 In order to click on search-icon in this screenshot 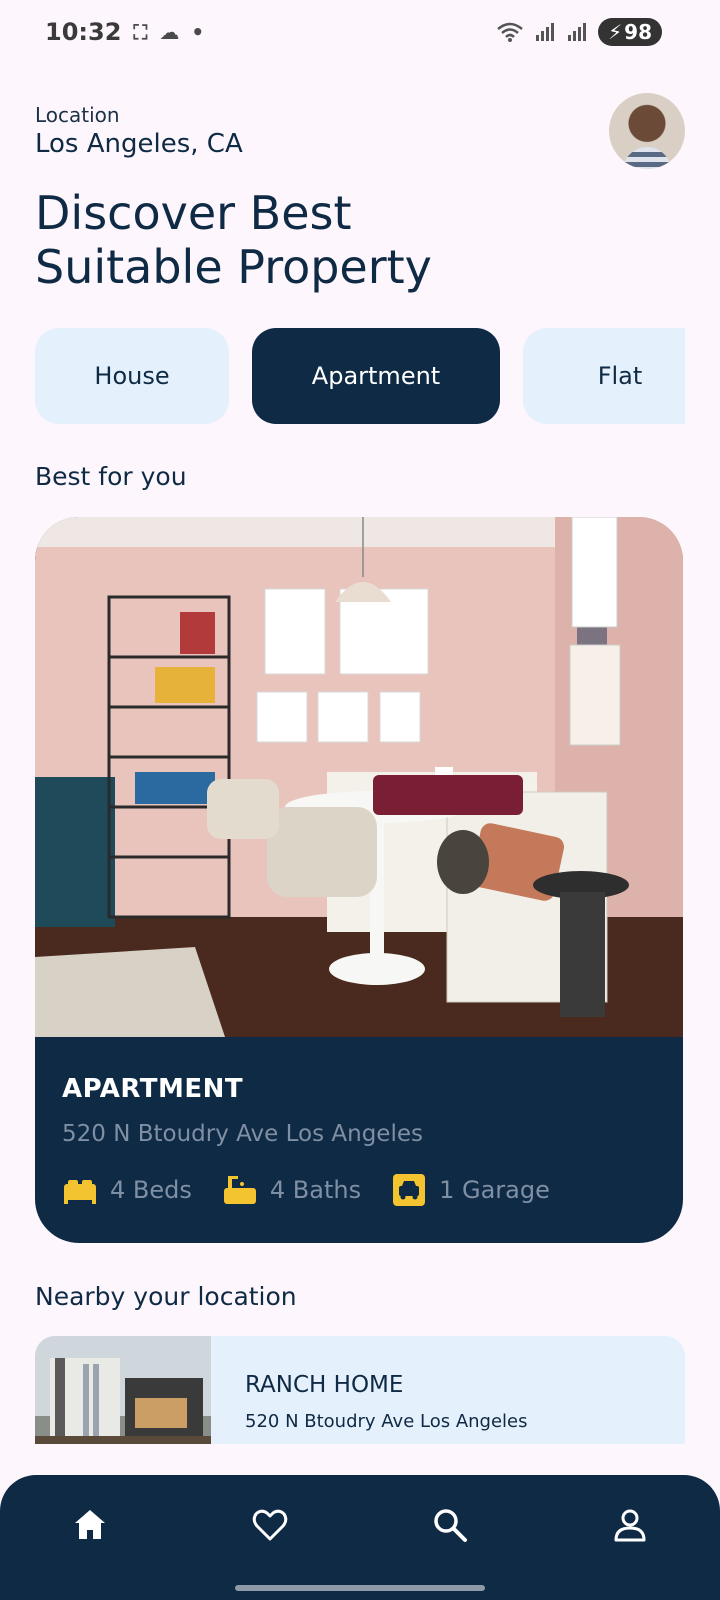, I will do `click(450, 1525)`.